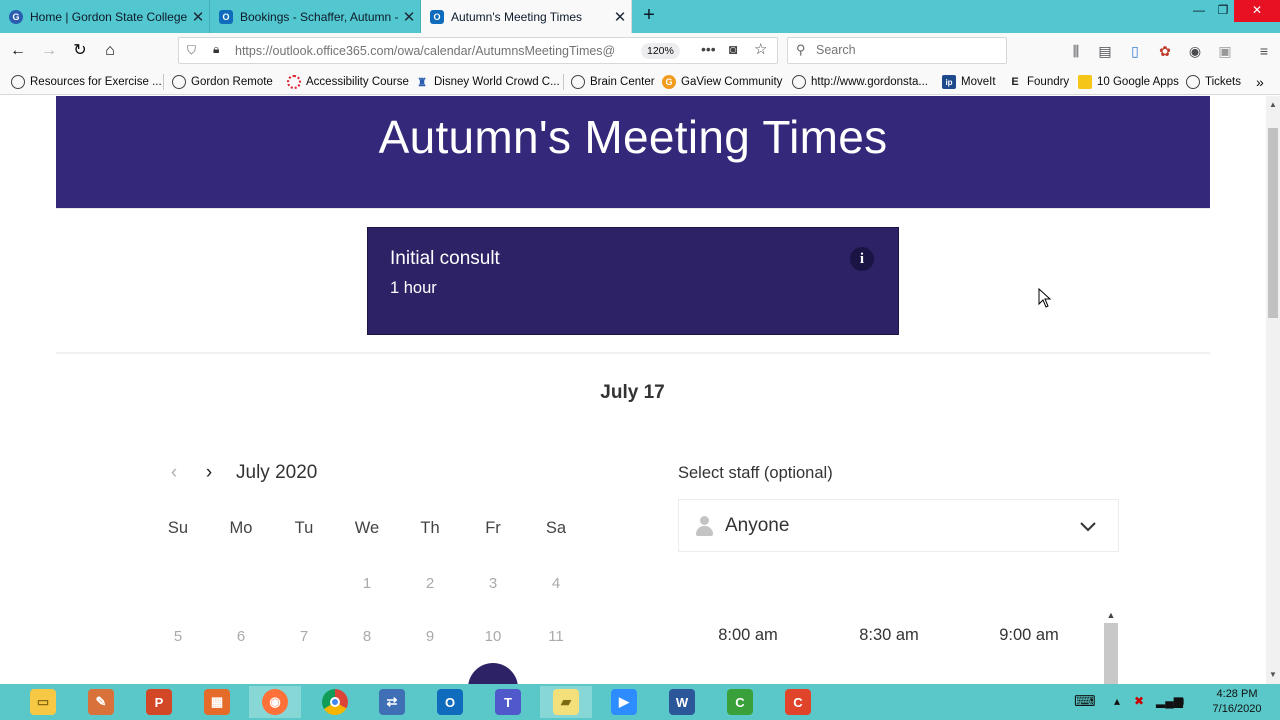 Image resolution: width=1280 pixels, height=720 pixels. I want to click on pocket-icon: ◙, so click(733, 49).